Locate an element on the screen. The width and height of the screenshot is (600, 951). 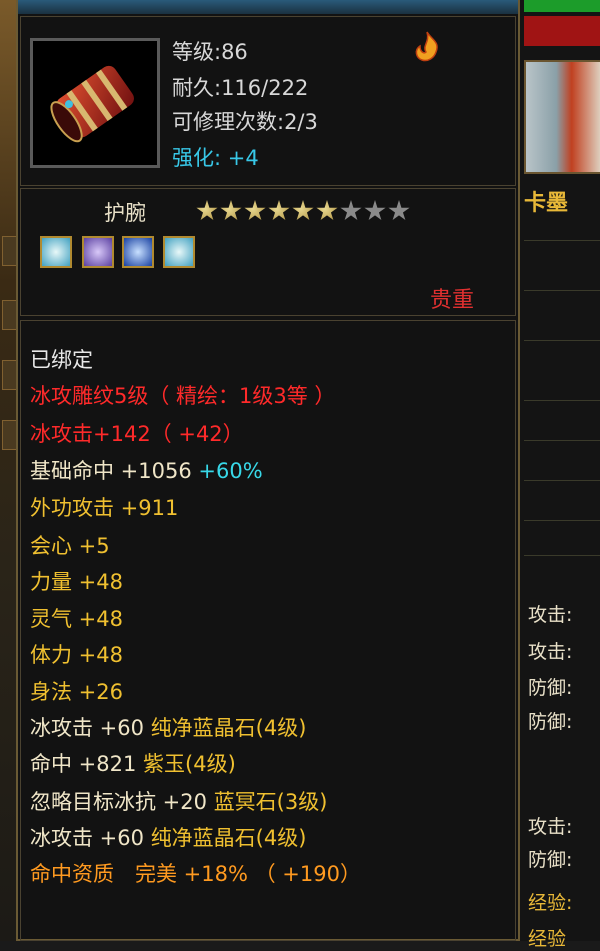
tooltip-title-strip is located at coordinates (268, 7).